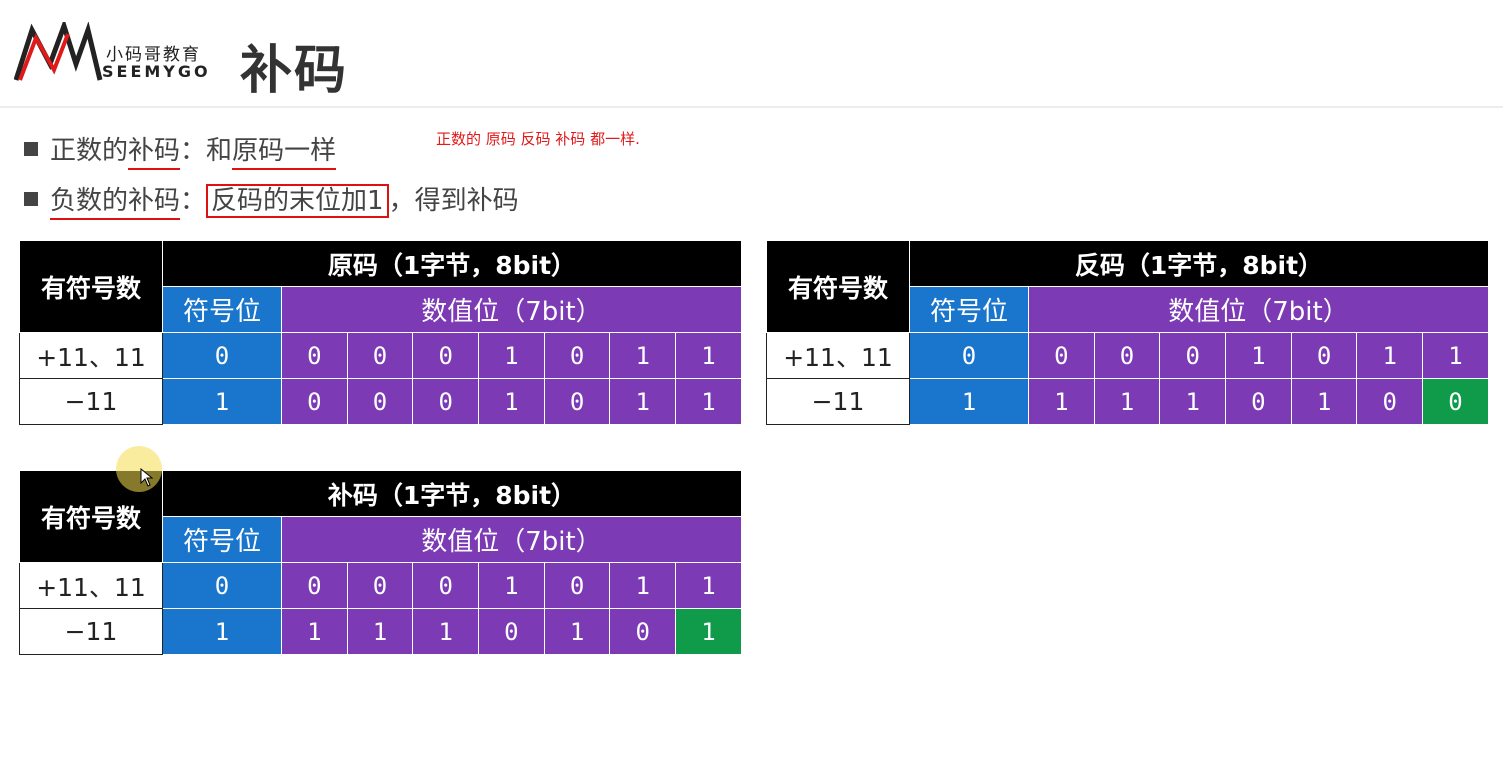 The image size is (1503, 776). I want to click on bullet-text-boxed: 反码的末位加1, so click(297, 201).